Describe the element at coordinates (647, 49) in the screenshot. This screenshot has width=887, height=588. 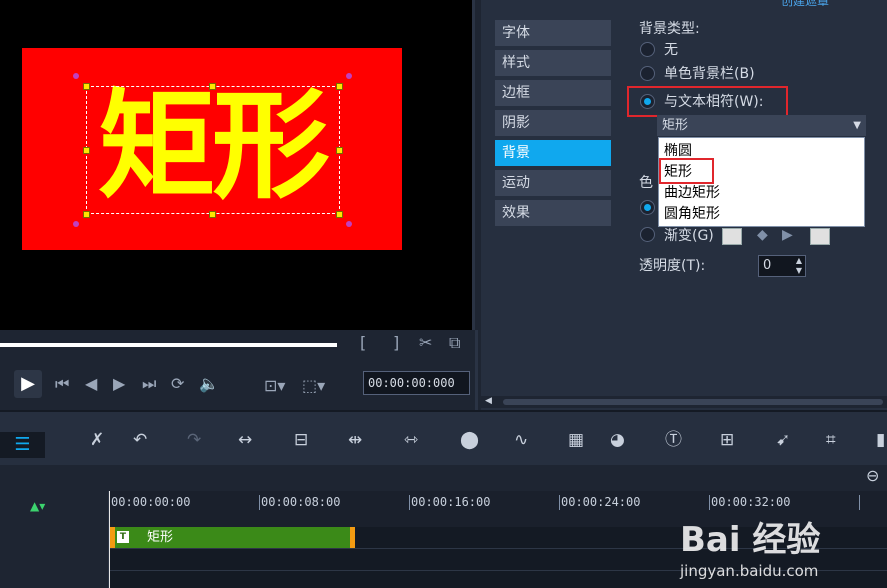
I see `radio-none` at that location.